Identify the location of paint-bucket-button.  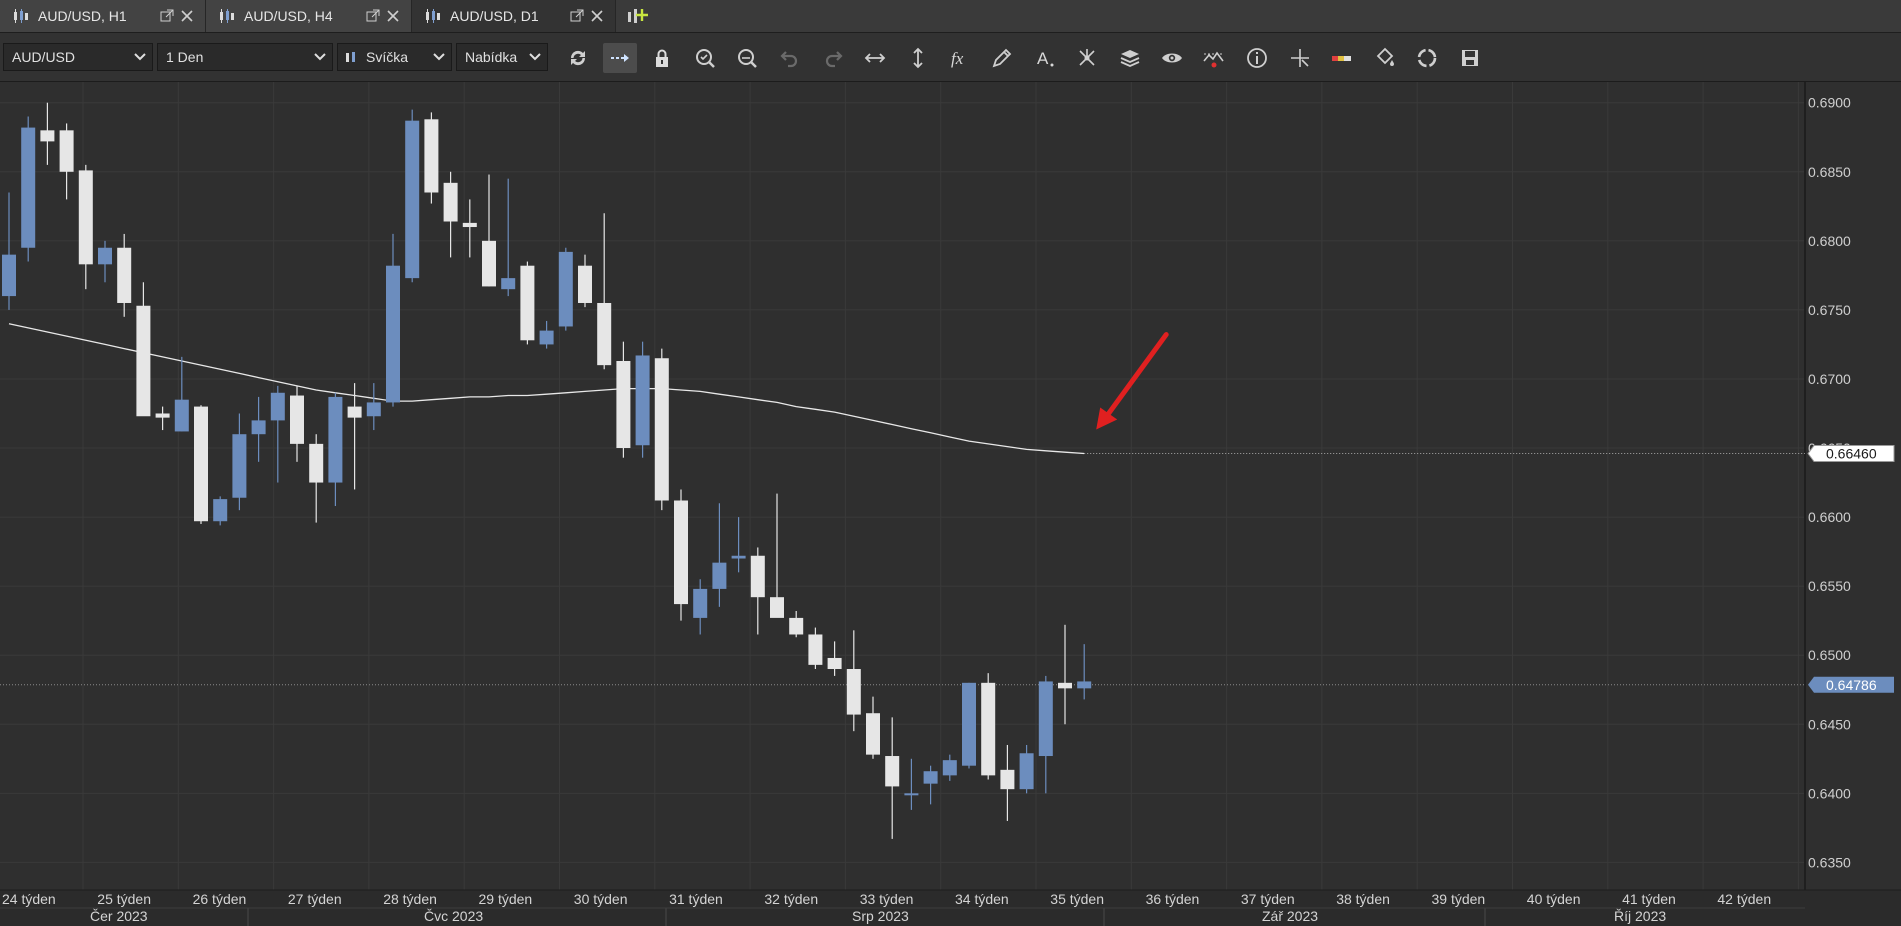
(1385, 58).